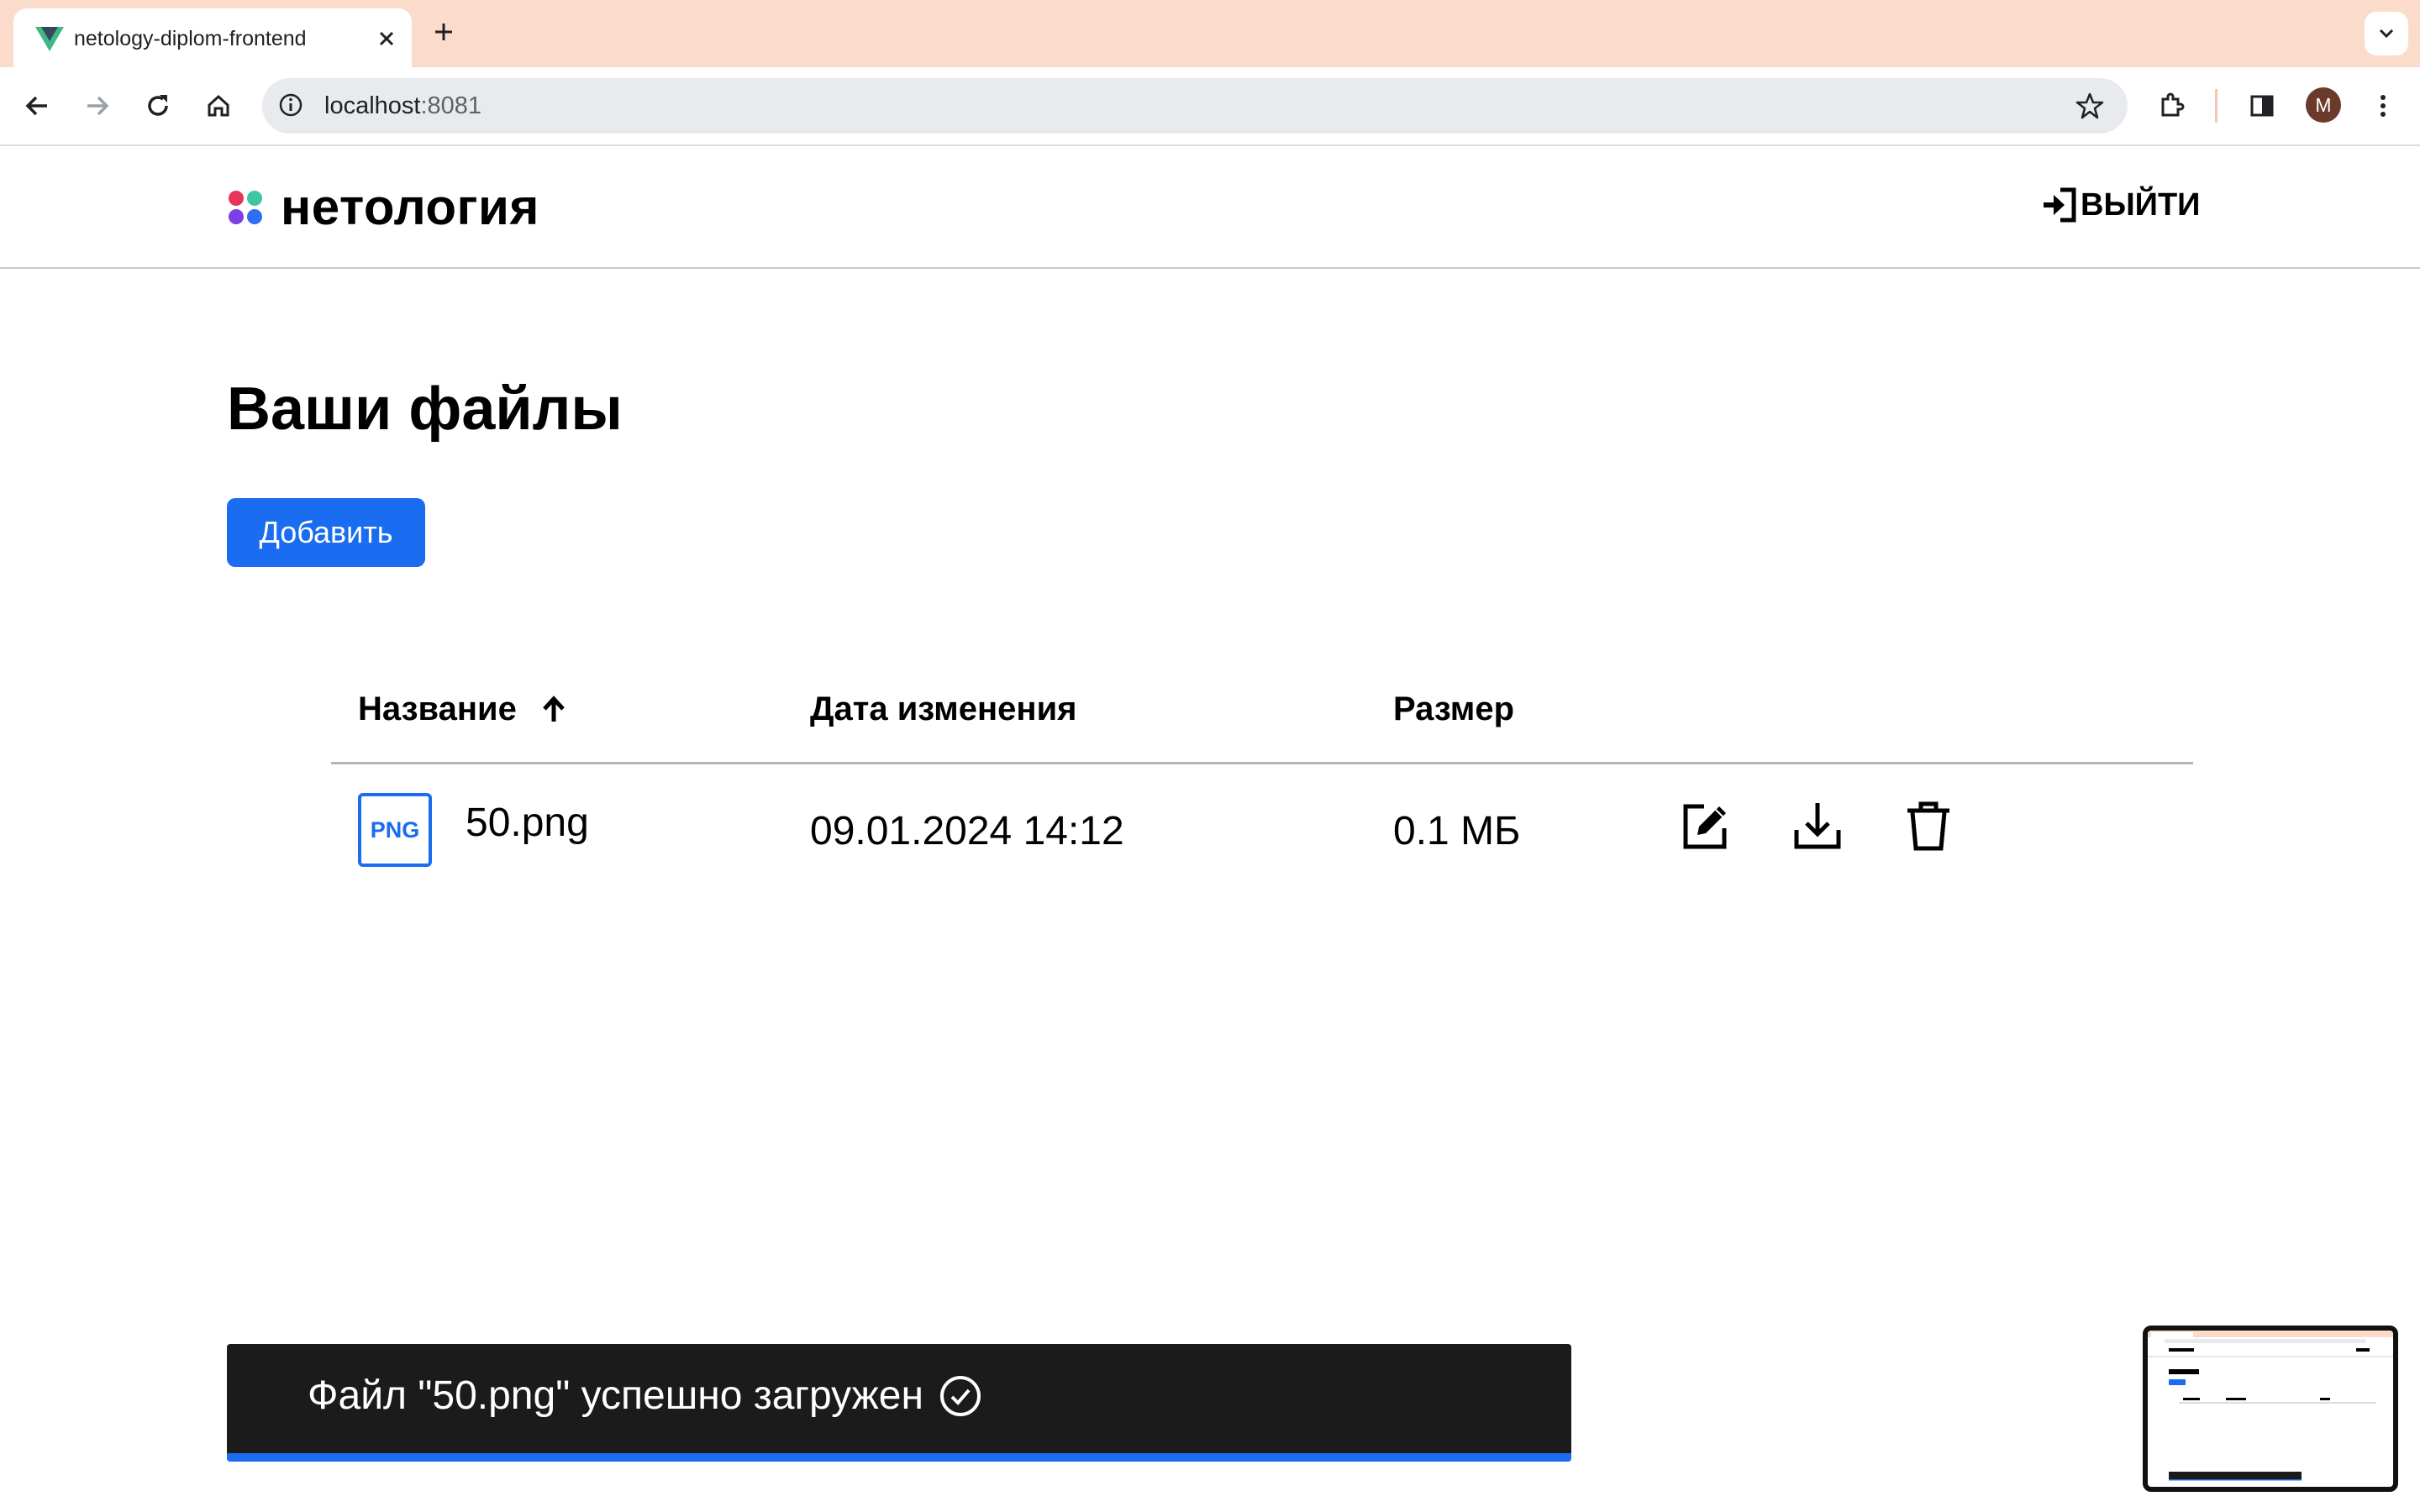 The width and height of the screenshot is (2420, 1512). Describe the element at coordinates (191, 38) in the screenshot. I see `tab-title: netology-diplom-frontend` at that location.